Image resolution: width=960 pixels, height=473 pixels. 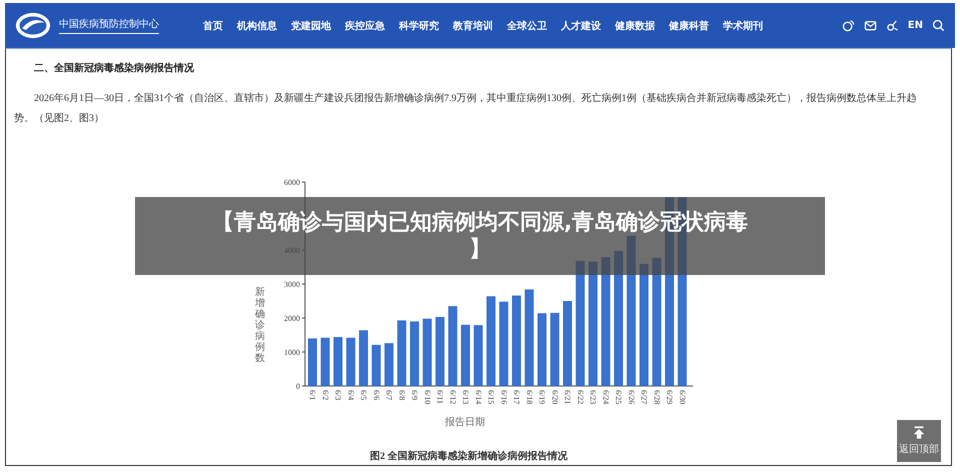 What do you see at coordinates (465, 422) in the screenshot?
I see `x-axis-title: 报告日期` at bounding box center [465, 422].